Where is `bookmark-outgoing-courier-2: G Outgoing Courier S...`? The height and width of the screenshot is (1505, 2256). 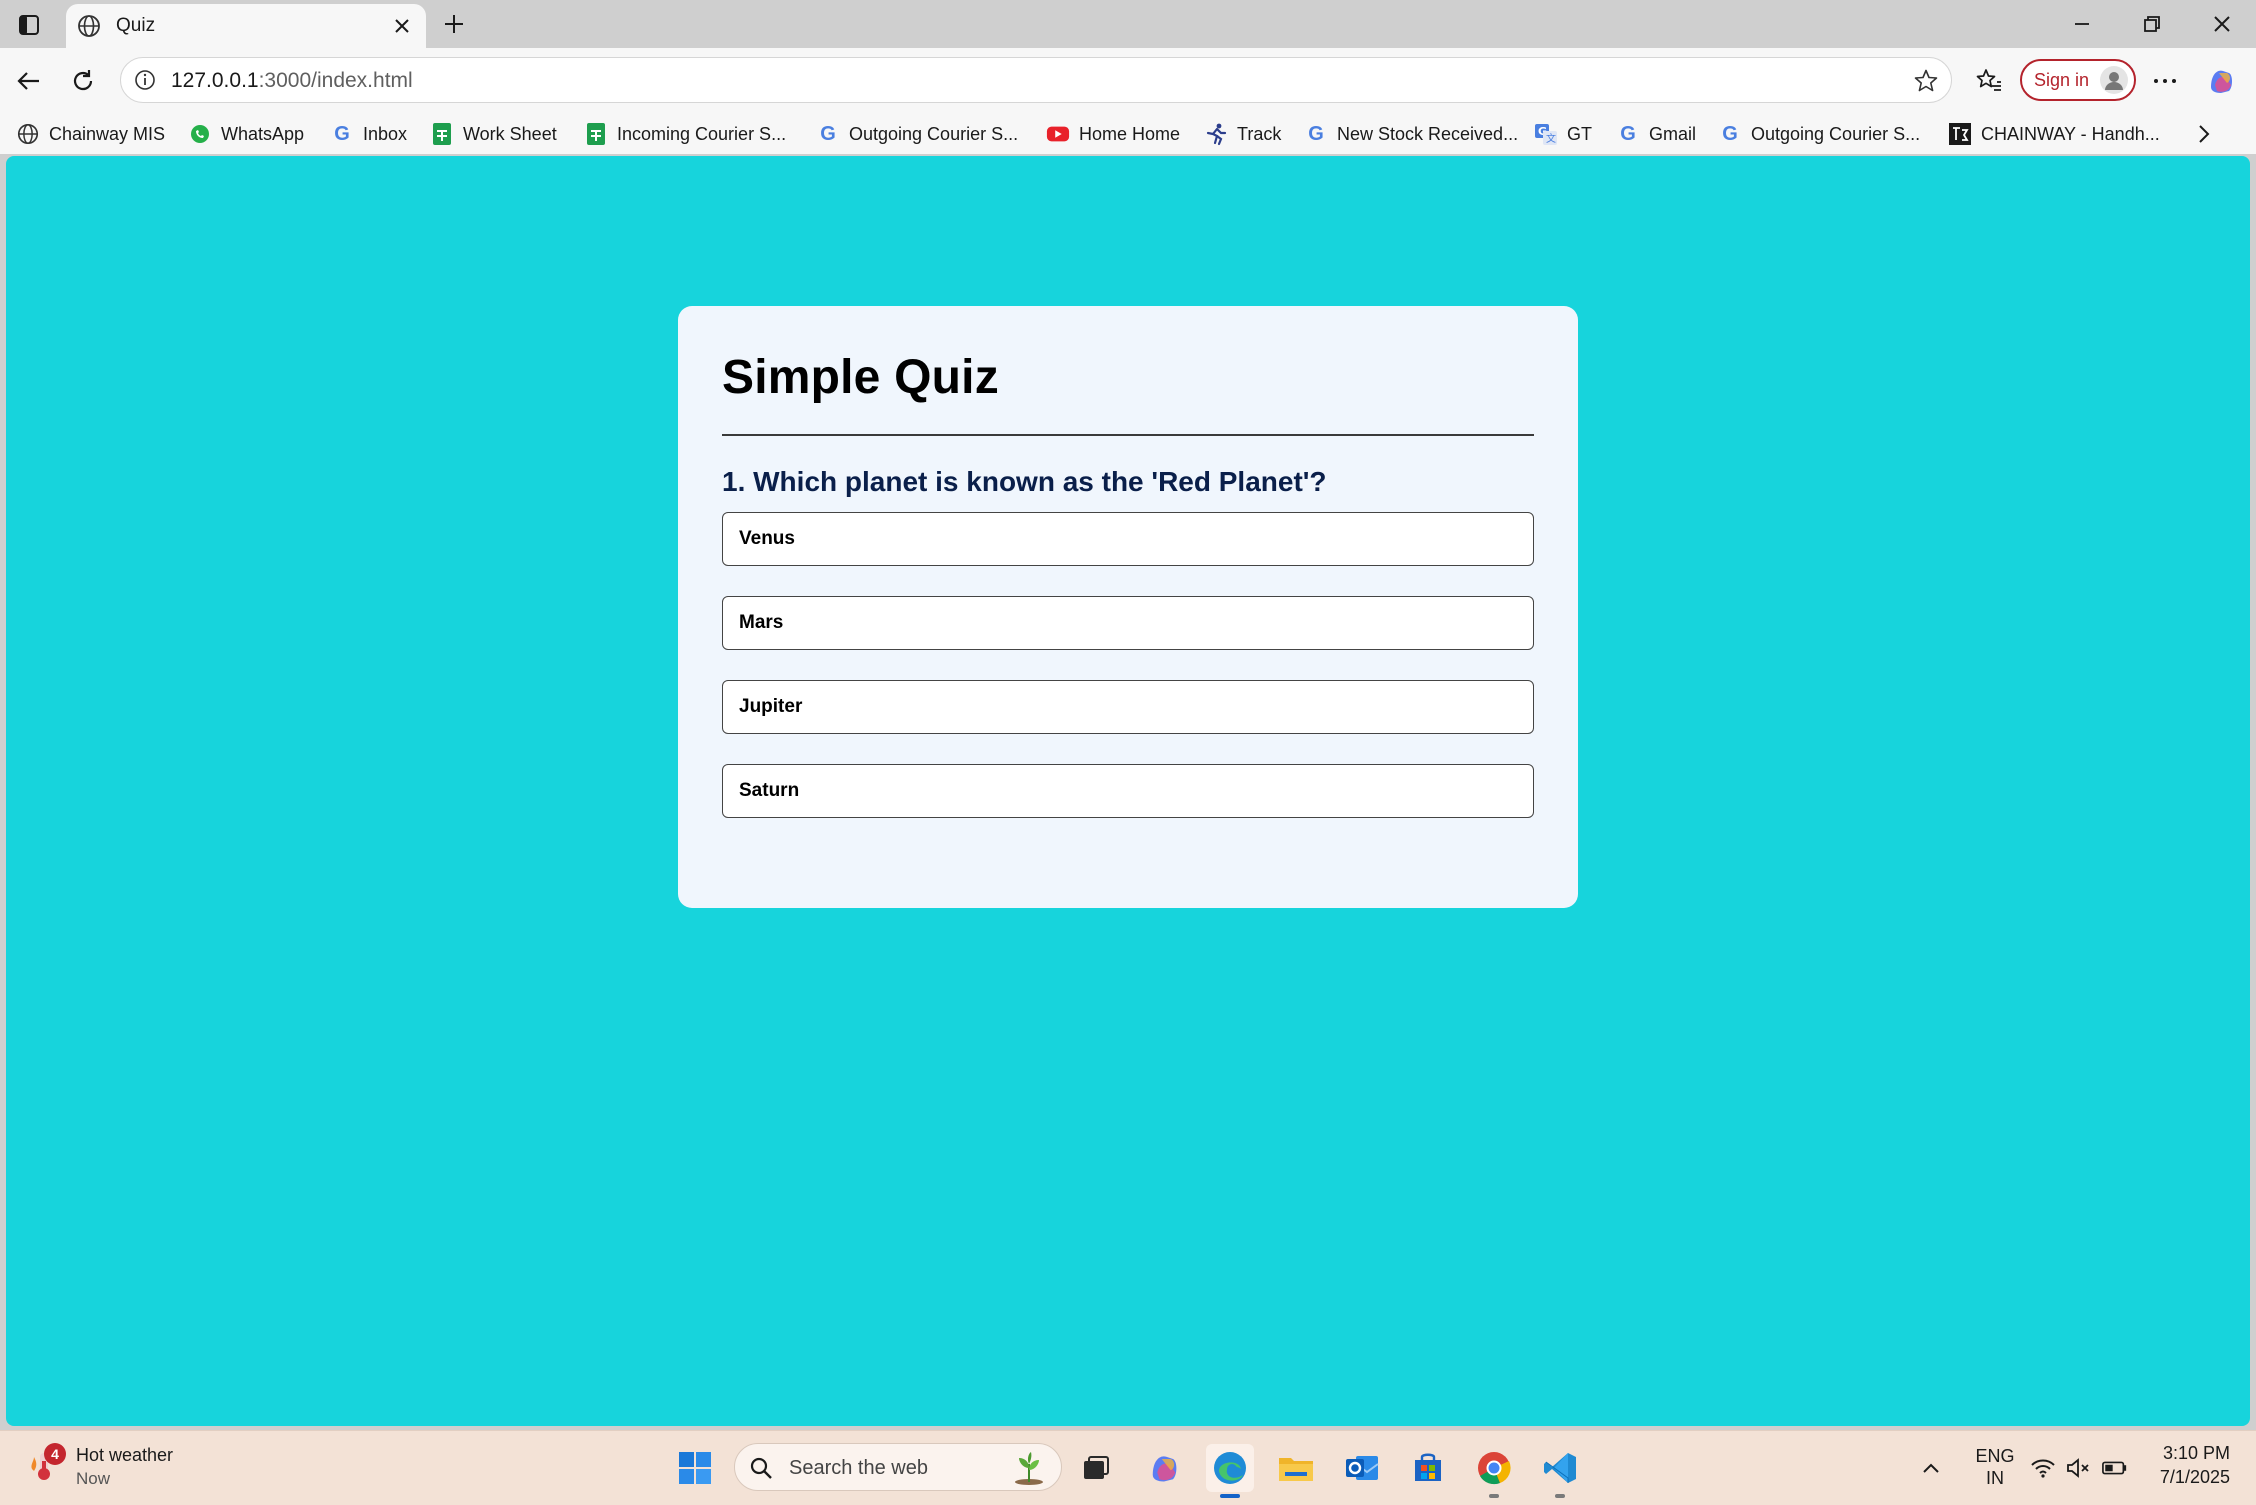 bookmark-outgoing-courier-2: G Outgoing Courier S... is located at coordinates (1819, 134).